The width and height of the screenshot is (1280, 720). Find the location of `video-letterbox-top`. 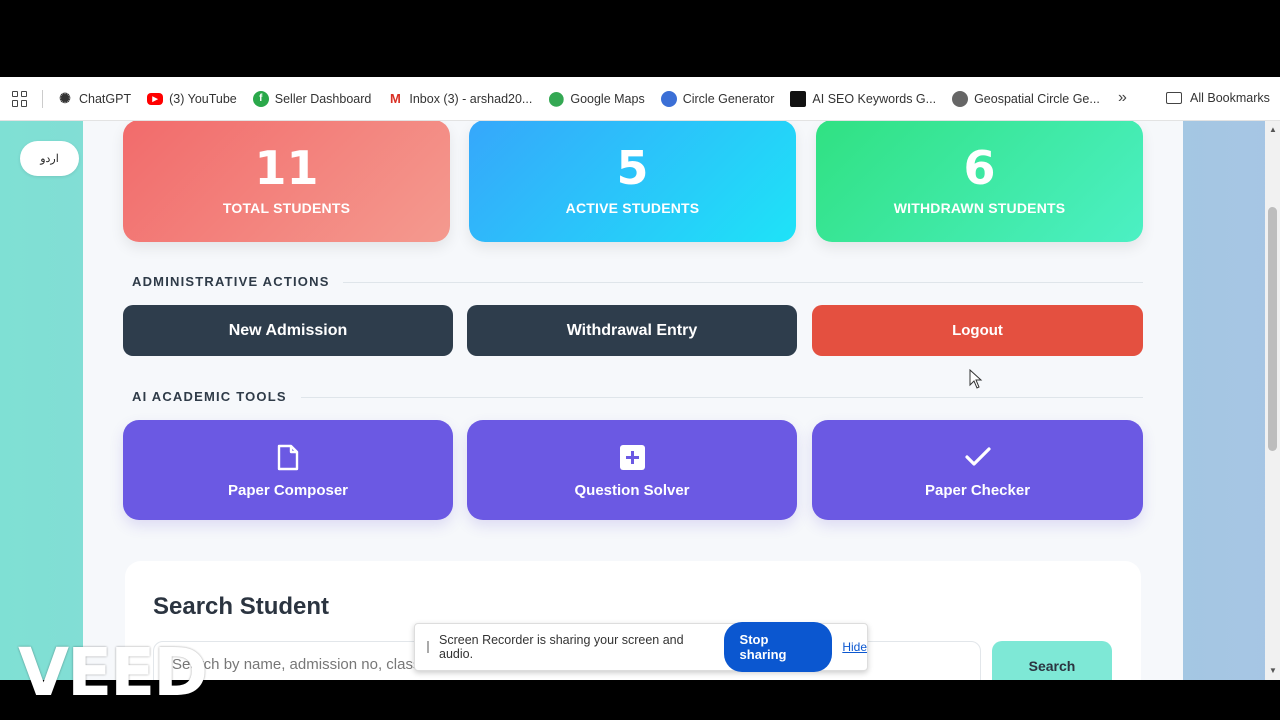

video-letterbox-top is located at coordinates (640, 38).